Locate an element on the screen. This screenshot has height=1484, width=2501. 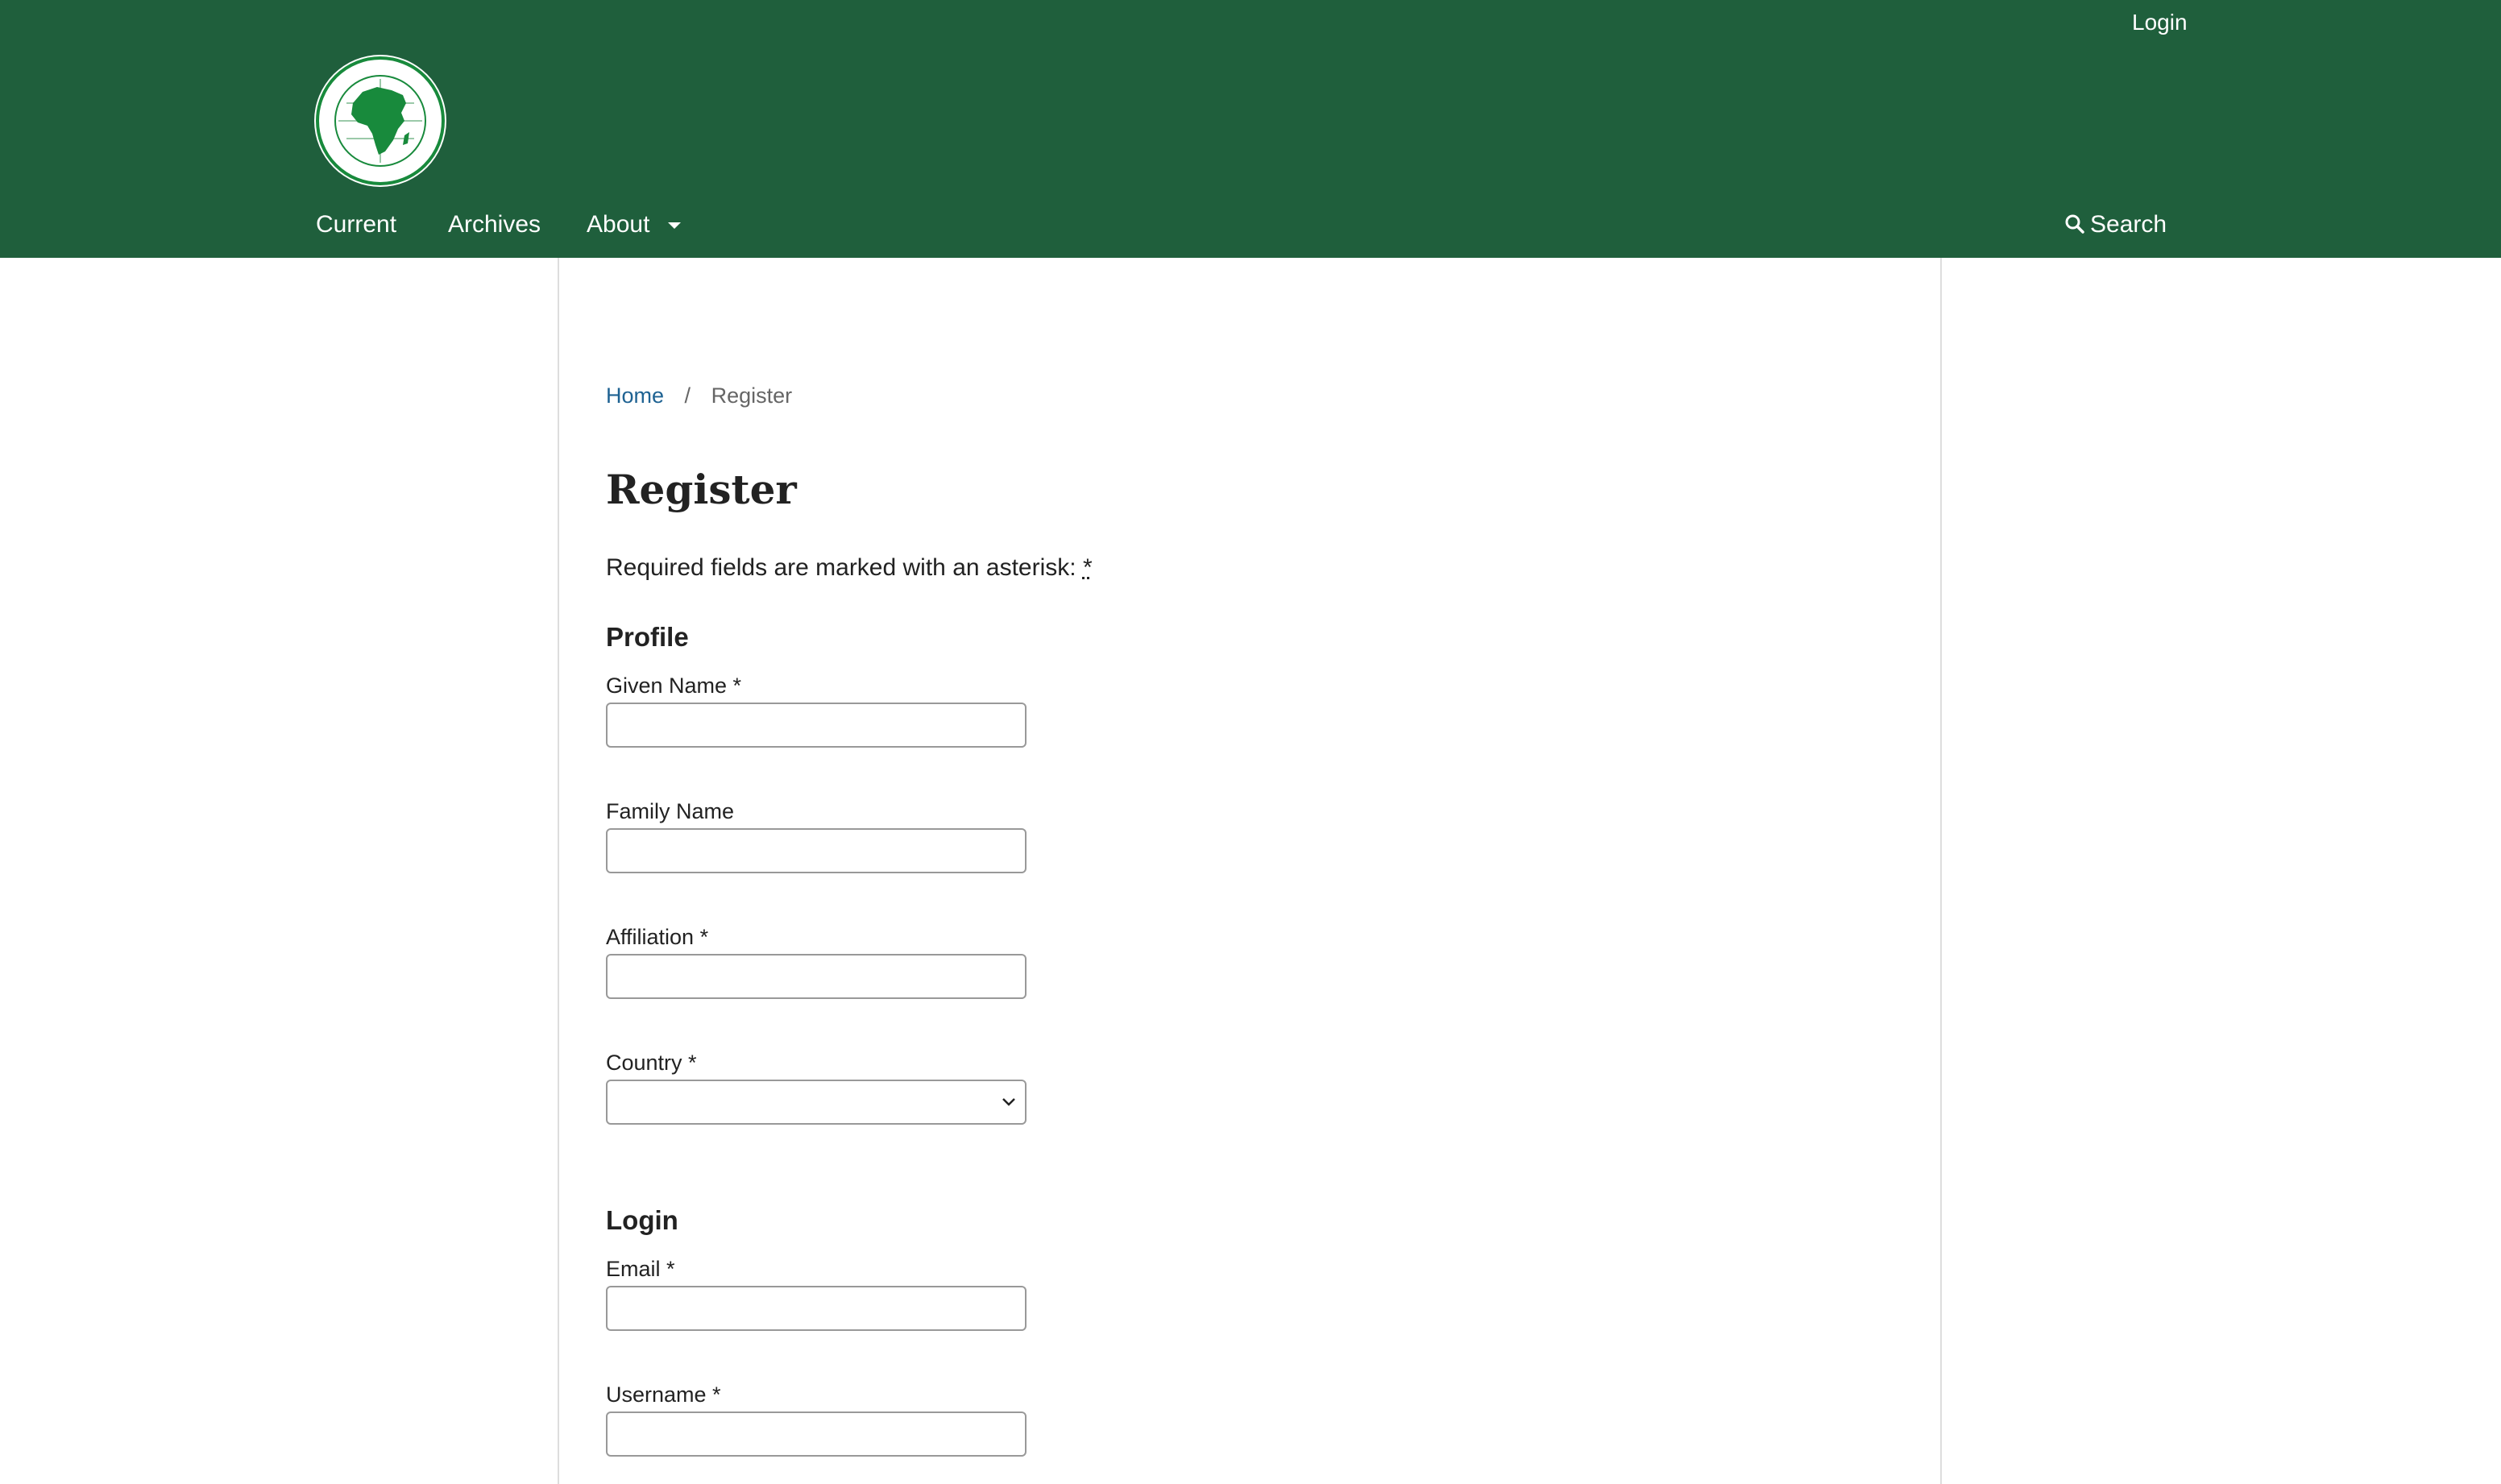
nav-about-label: About is located at coordinates (618, 224).